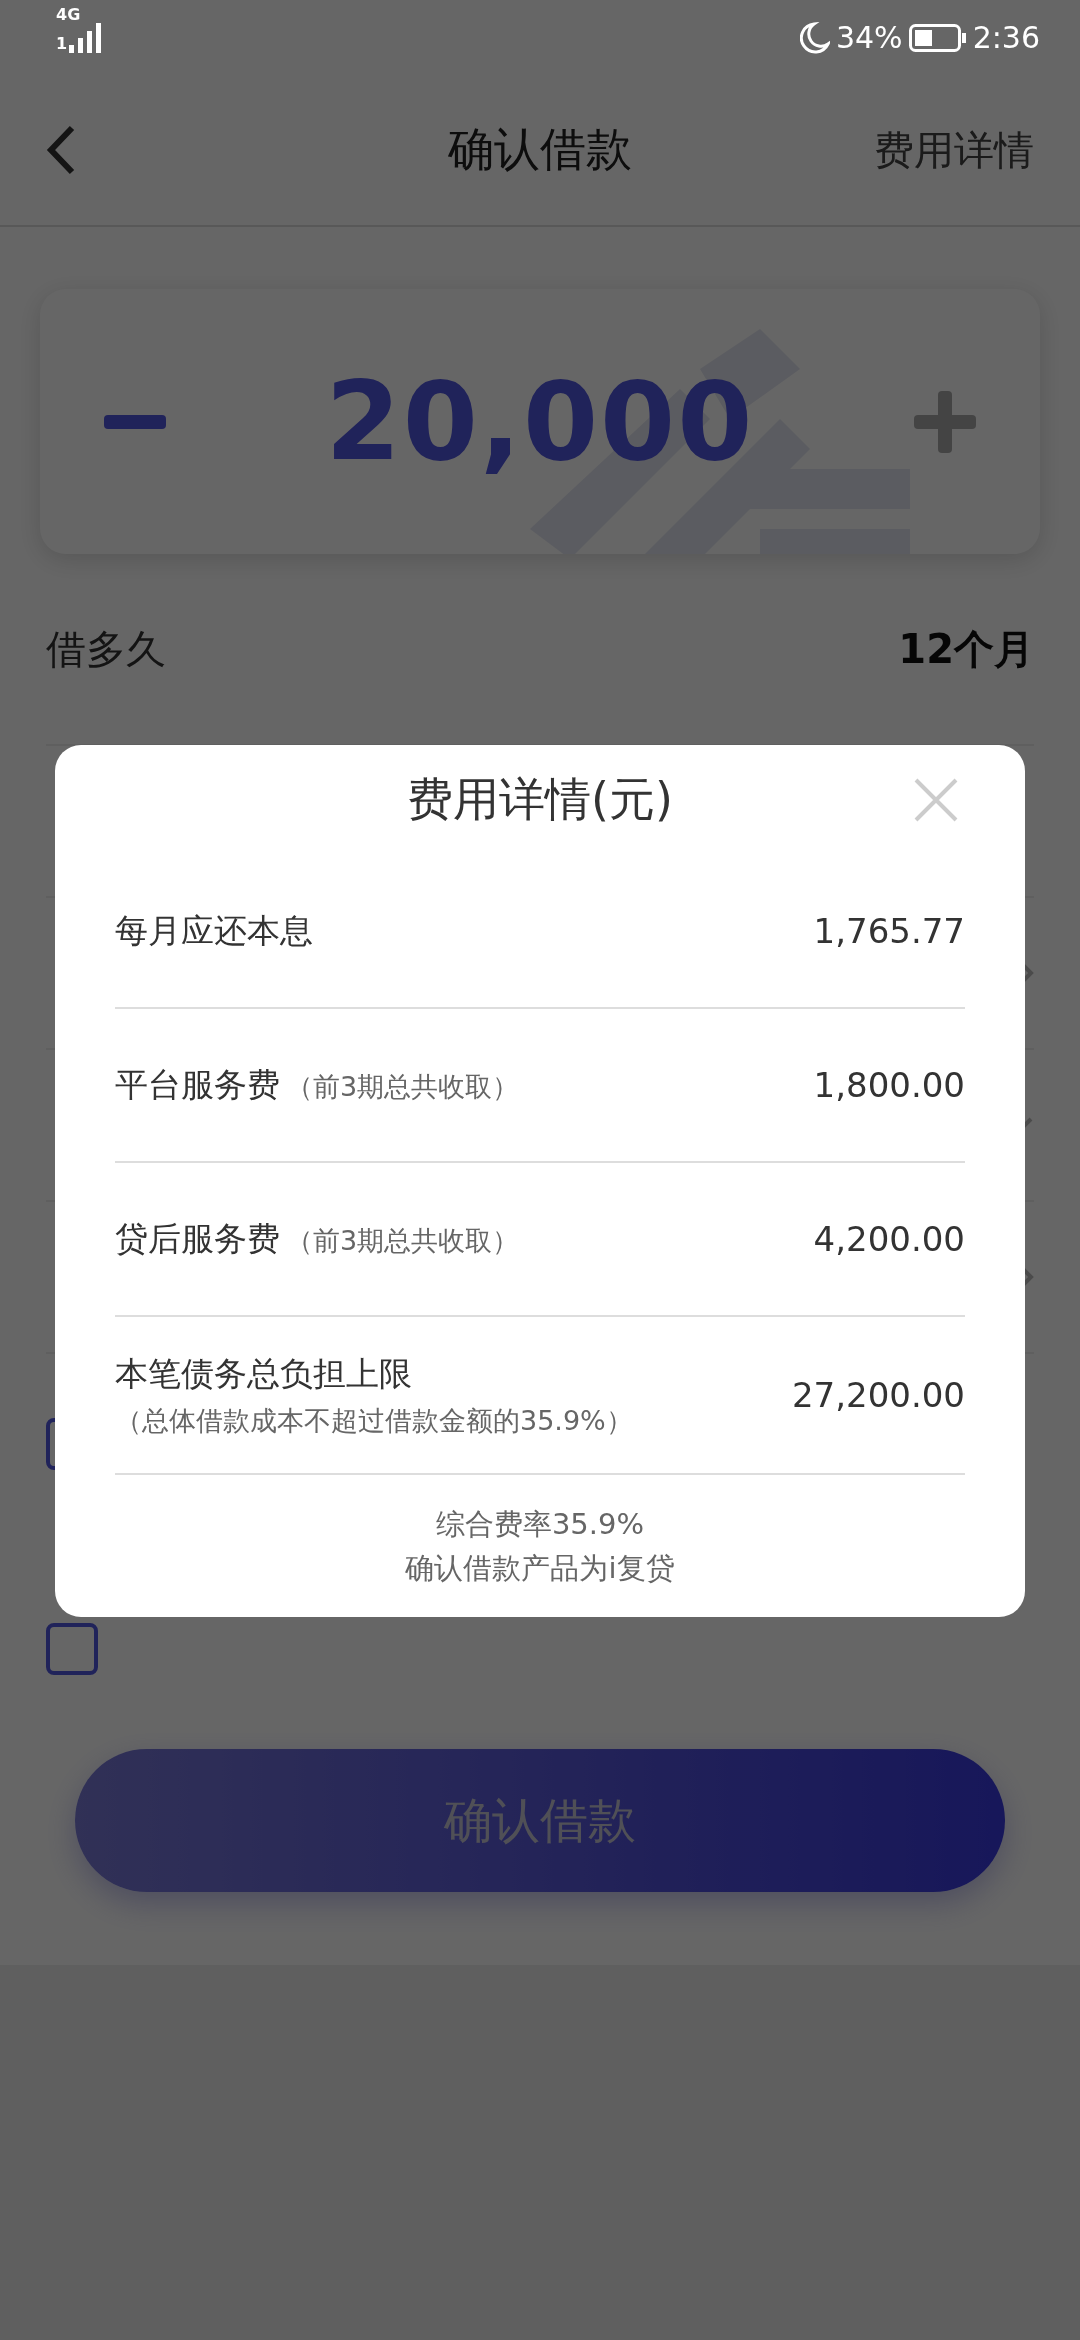  What do you see at coordinates (197, 1084) in the screenshot?
I see `fee-label: 平台服务费` at bounding box center [197, 1084].